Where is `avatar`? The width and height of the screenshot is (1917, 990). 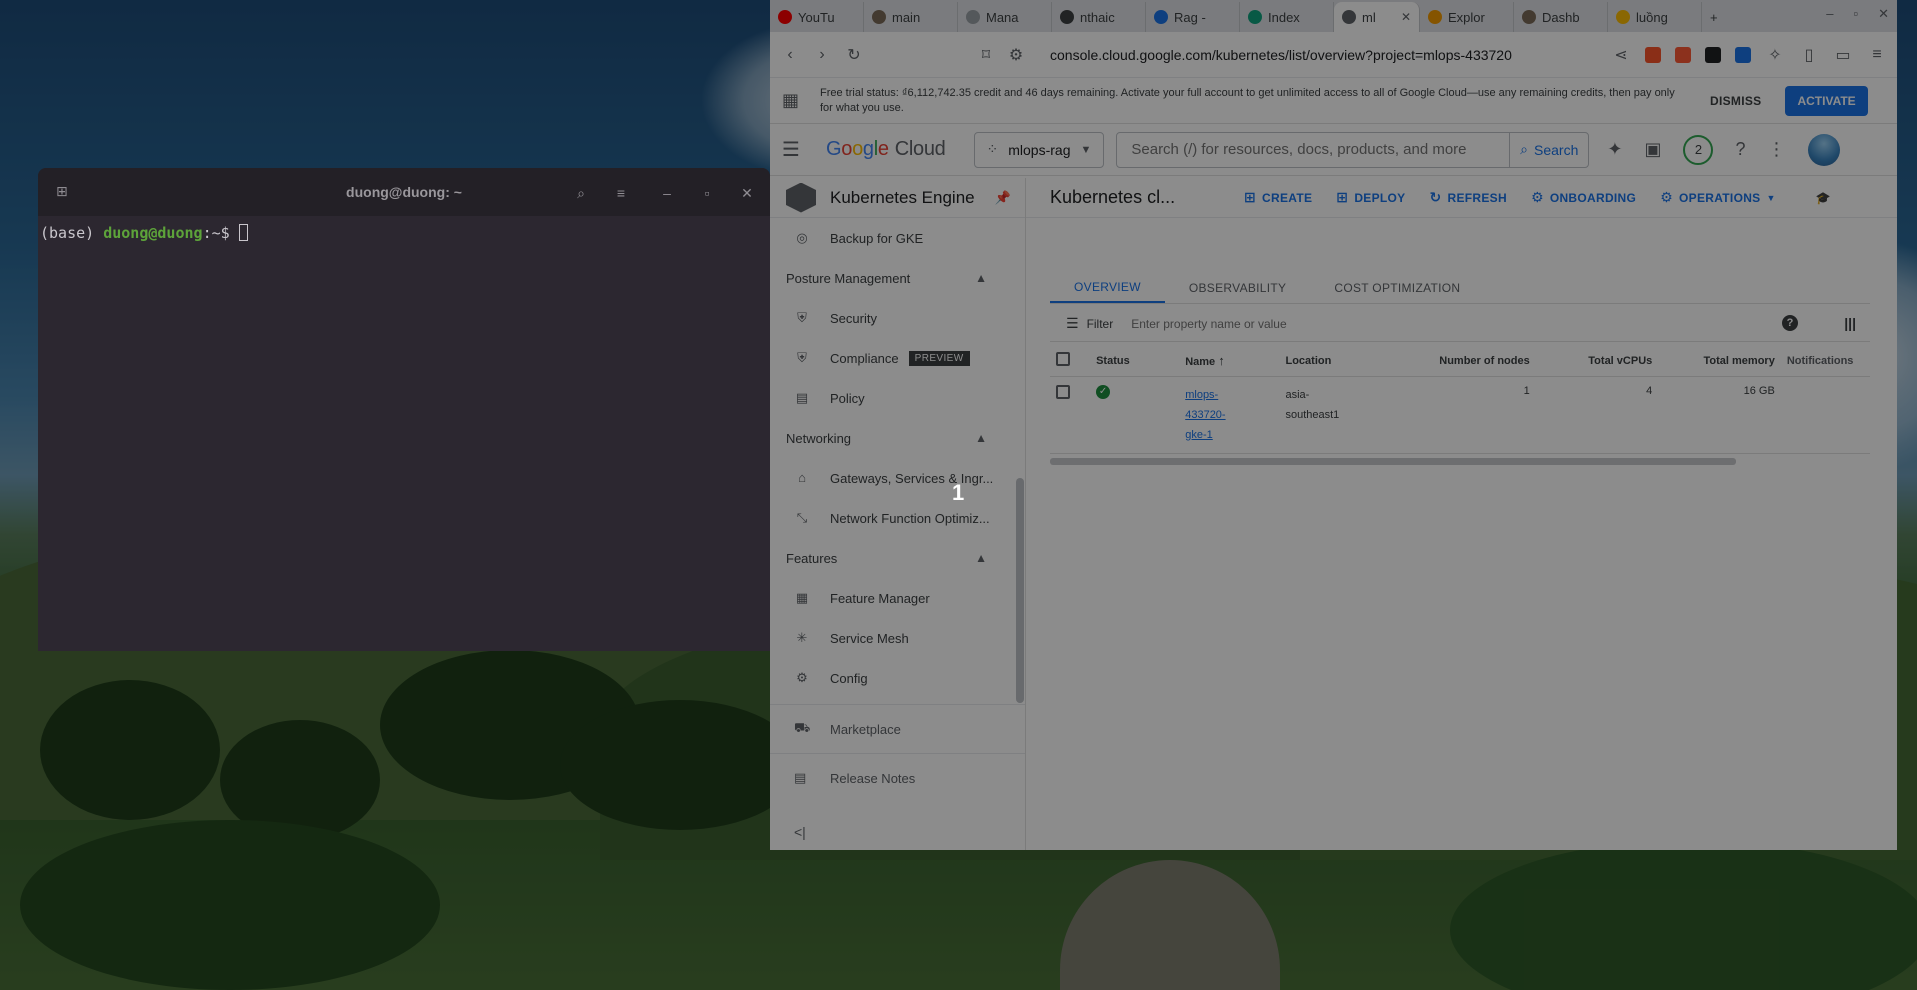
avatar is located at coordinates (1823, 149).